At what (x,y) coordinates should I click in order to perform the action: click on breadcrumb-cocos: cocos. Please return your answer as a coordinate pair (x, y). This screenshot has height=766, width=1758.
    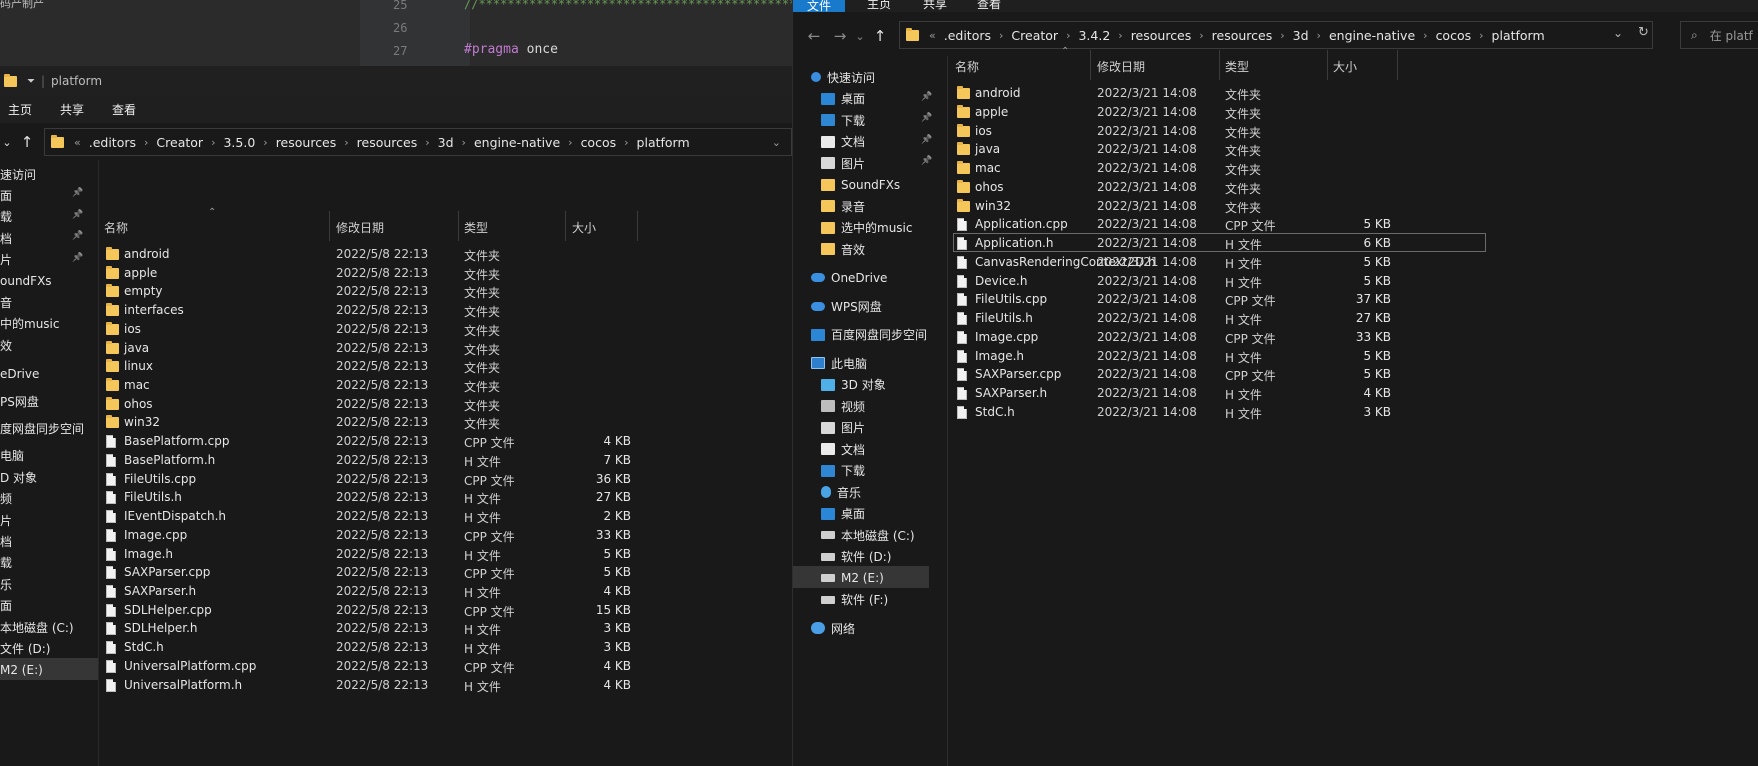
    Looking at the image, I should click on (1454, 35).